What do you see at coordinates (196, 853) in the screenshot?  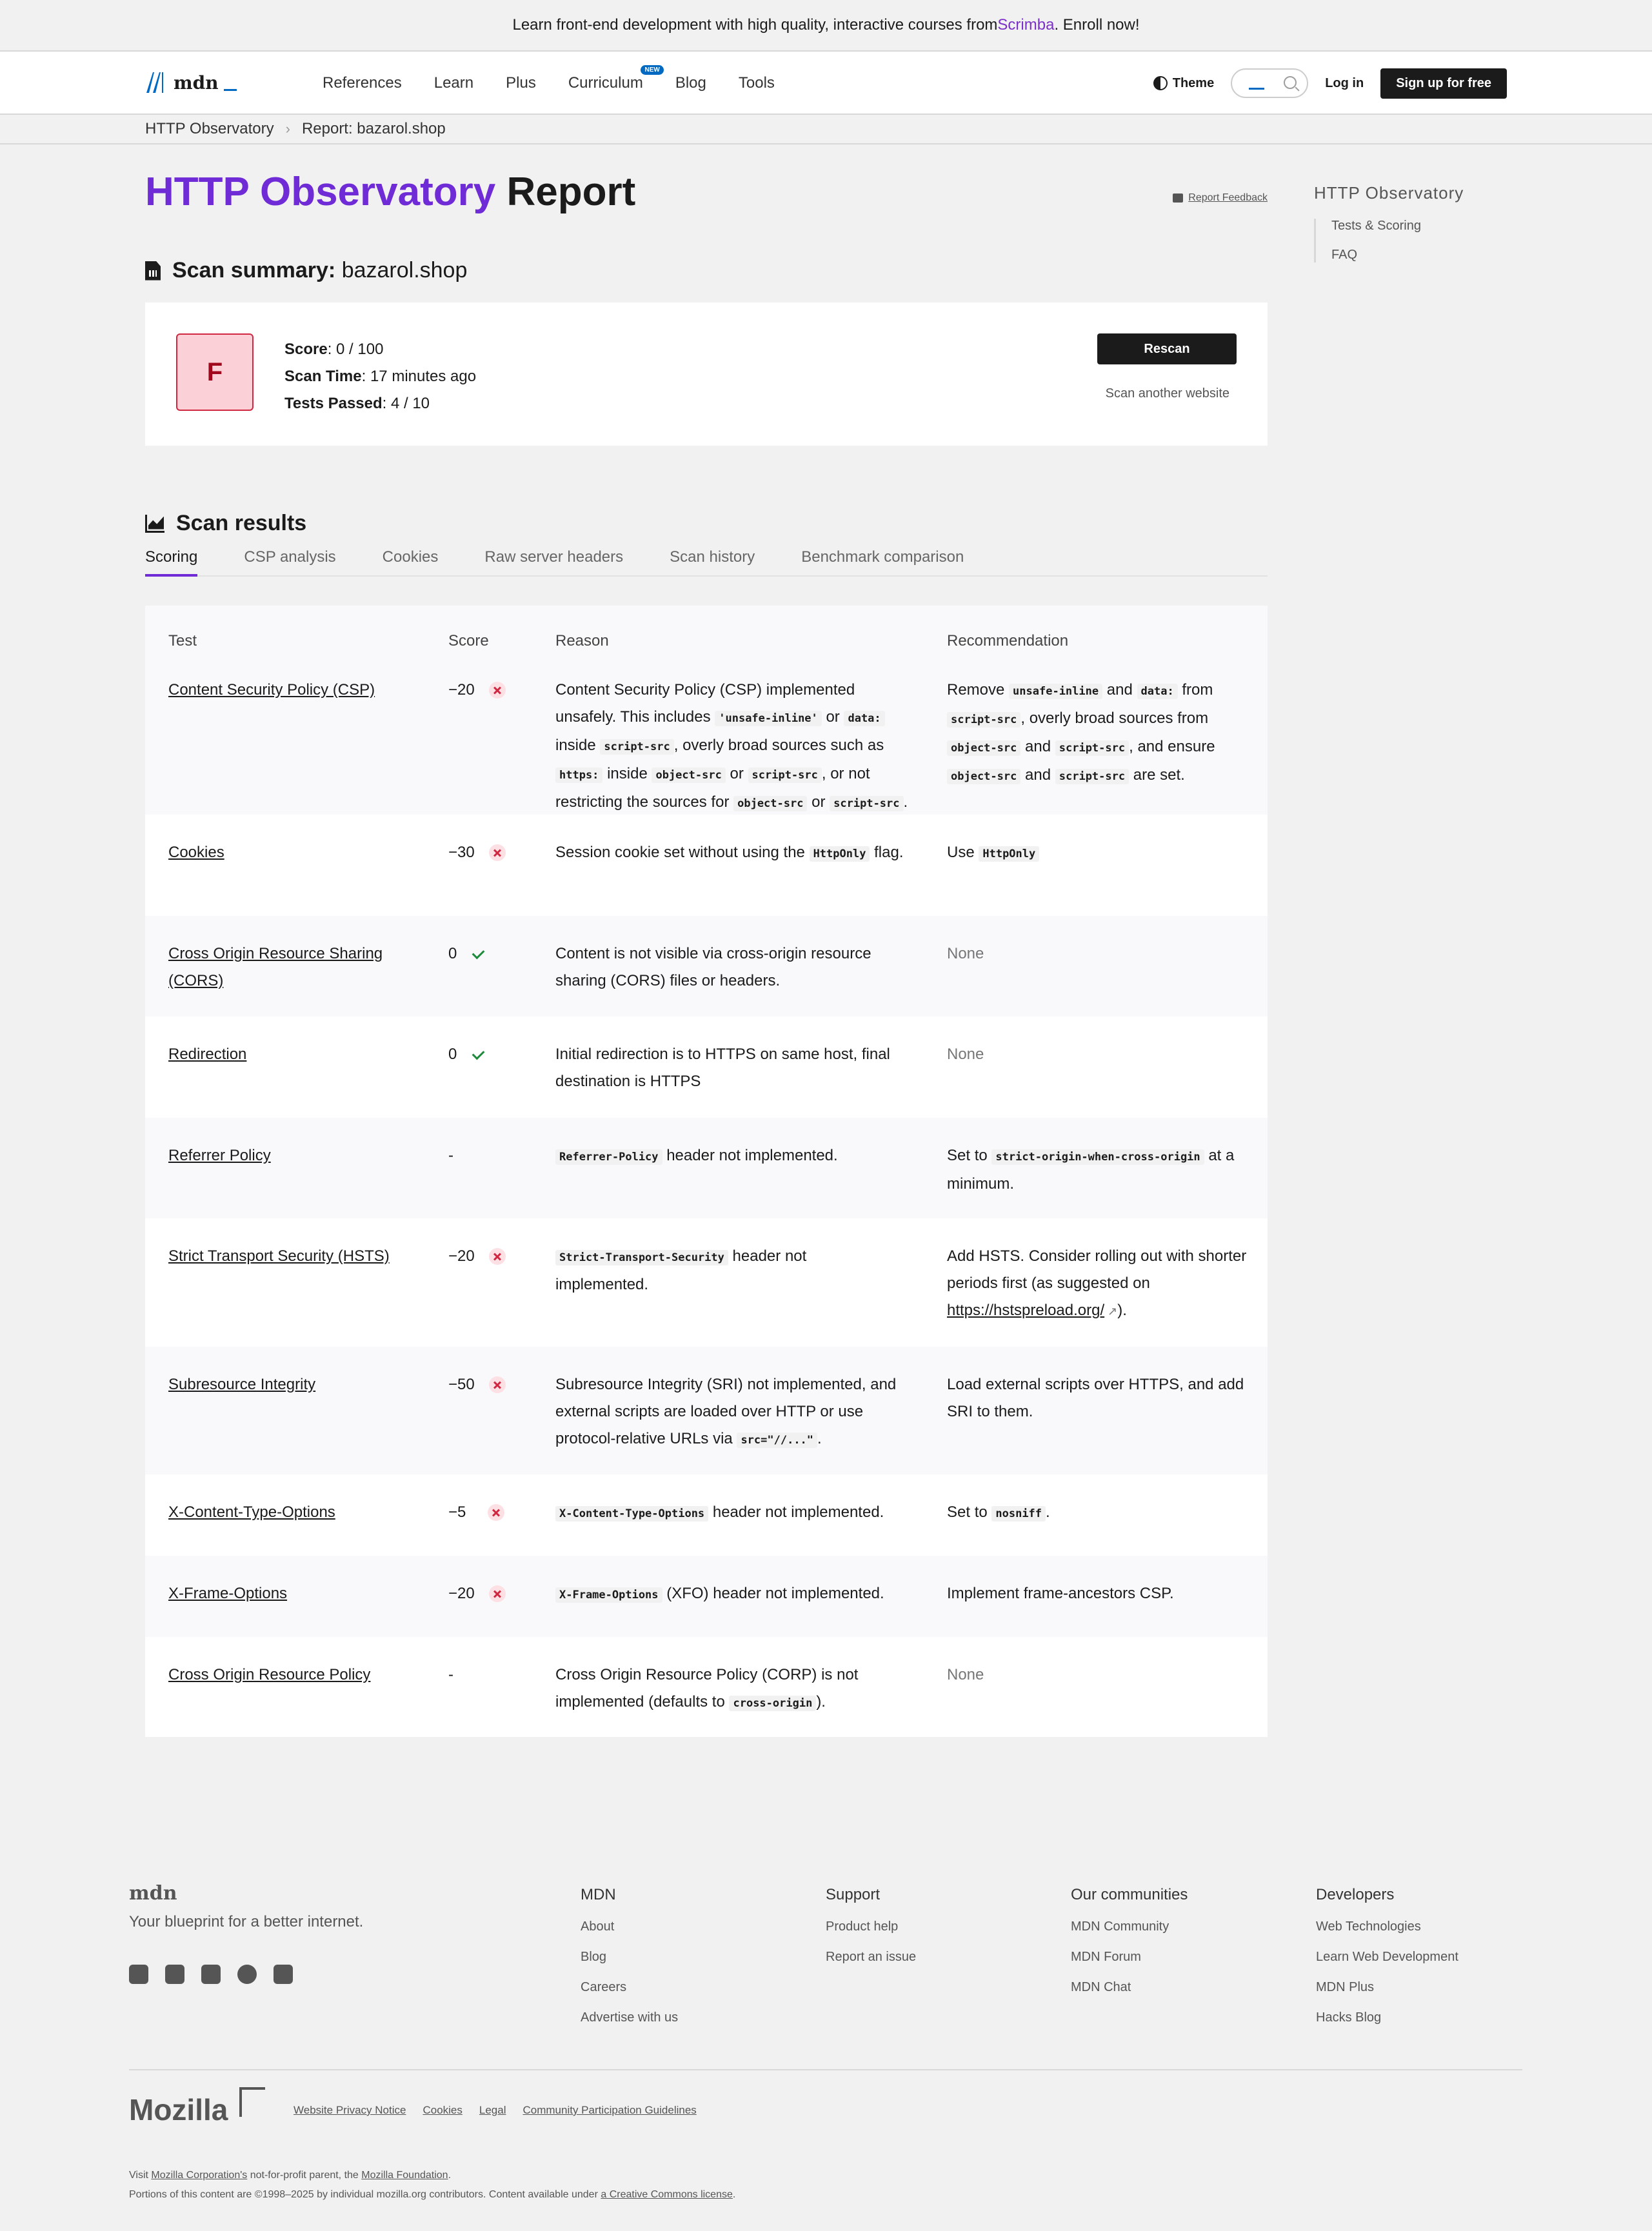 I see `test-link-cookies: Cookies` at bounding box center [196, 853].